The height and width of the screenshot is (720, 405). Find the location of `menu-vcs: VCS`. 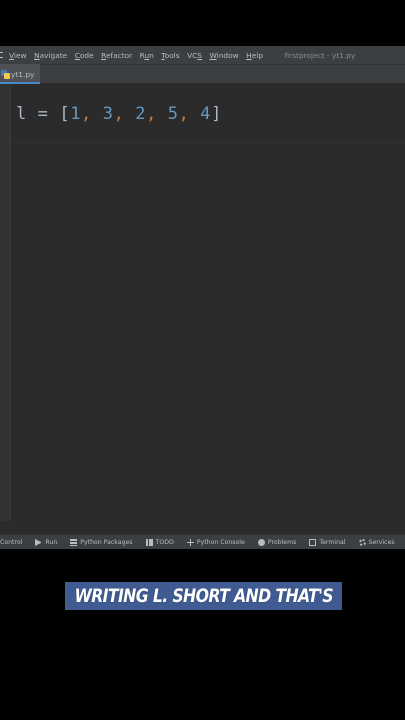

menu-vcs: VCS is located at coordinates (194, 55).